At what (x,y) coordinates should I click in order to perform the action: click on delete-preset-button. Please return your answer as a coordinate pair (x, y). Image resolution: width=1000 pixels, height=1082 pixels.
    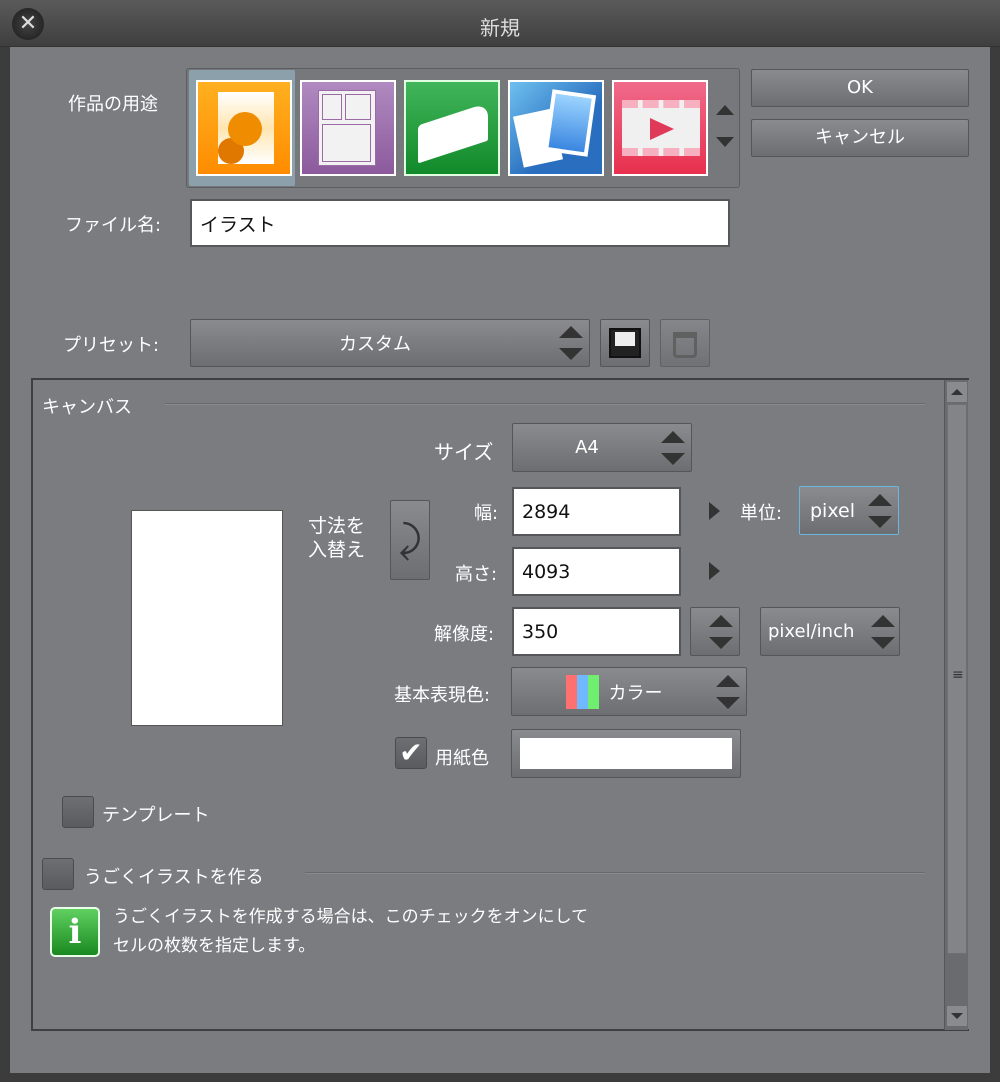
    Looking at the image, I should click on (685, 343).